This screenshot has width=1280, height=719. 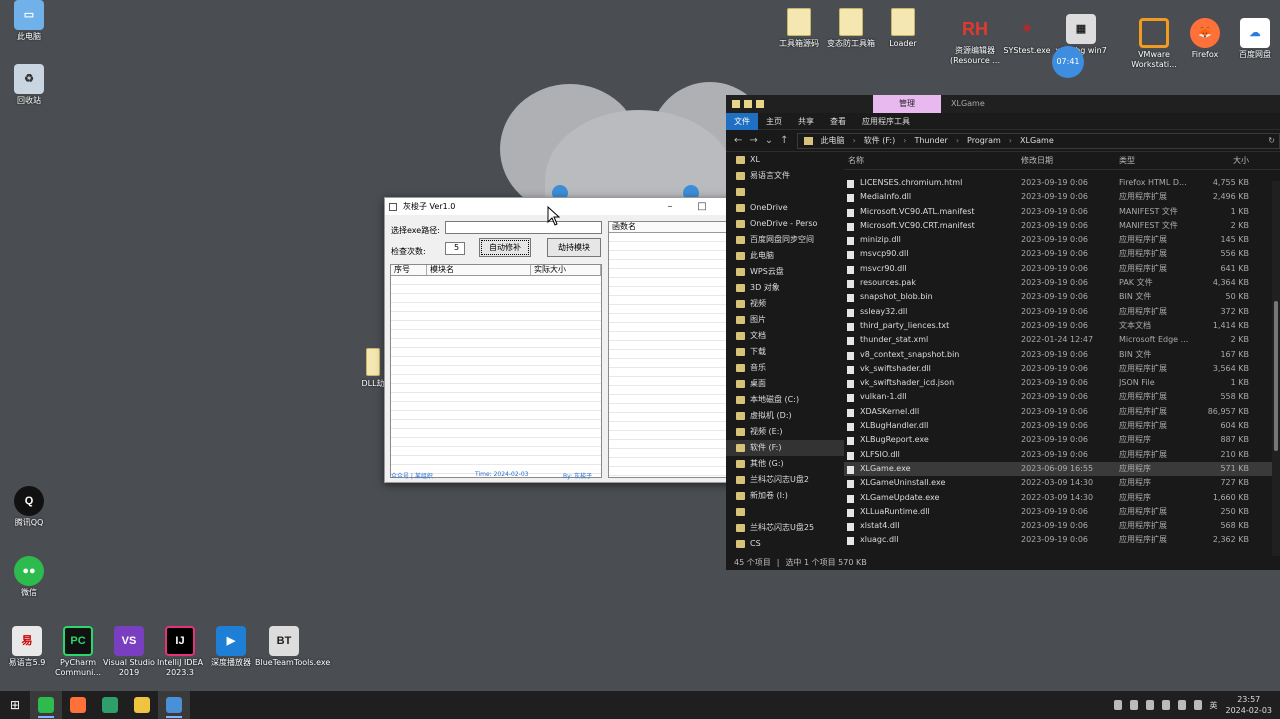 I want to click on desktop-icon-qq: Q 腾讯QQ, so click(x=29, y=507).